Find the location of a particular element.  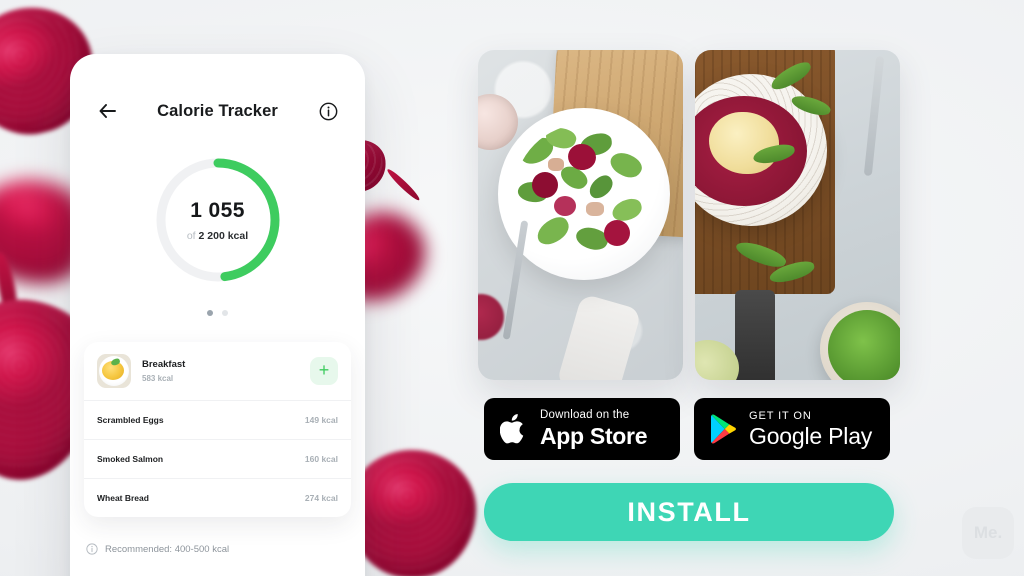

calorie-progress-ring: 1 055 of 2 200 kcal is located at coordinates (218, 220).